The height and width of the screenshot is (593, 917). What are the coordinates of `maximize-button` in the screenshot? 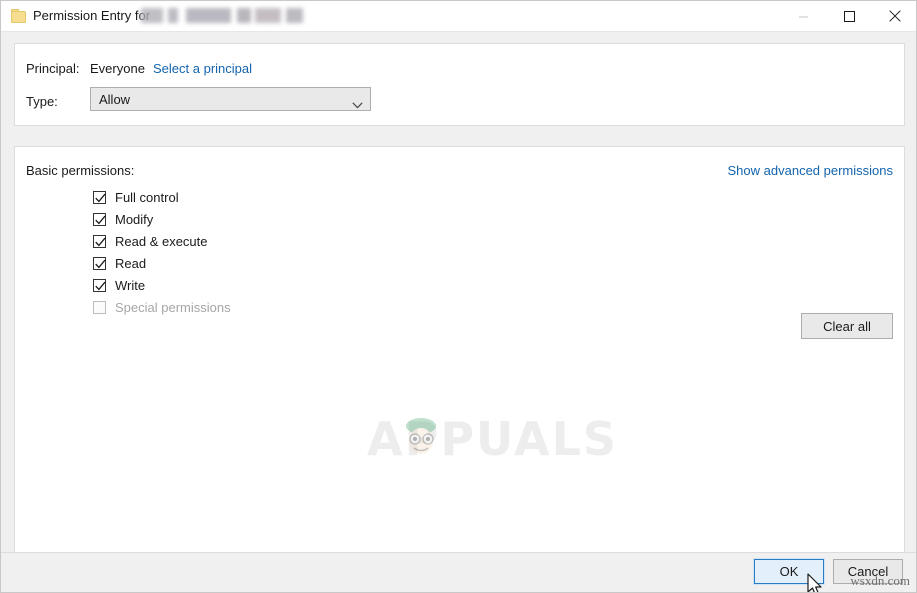 It's located at (849, 16).